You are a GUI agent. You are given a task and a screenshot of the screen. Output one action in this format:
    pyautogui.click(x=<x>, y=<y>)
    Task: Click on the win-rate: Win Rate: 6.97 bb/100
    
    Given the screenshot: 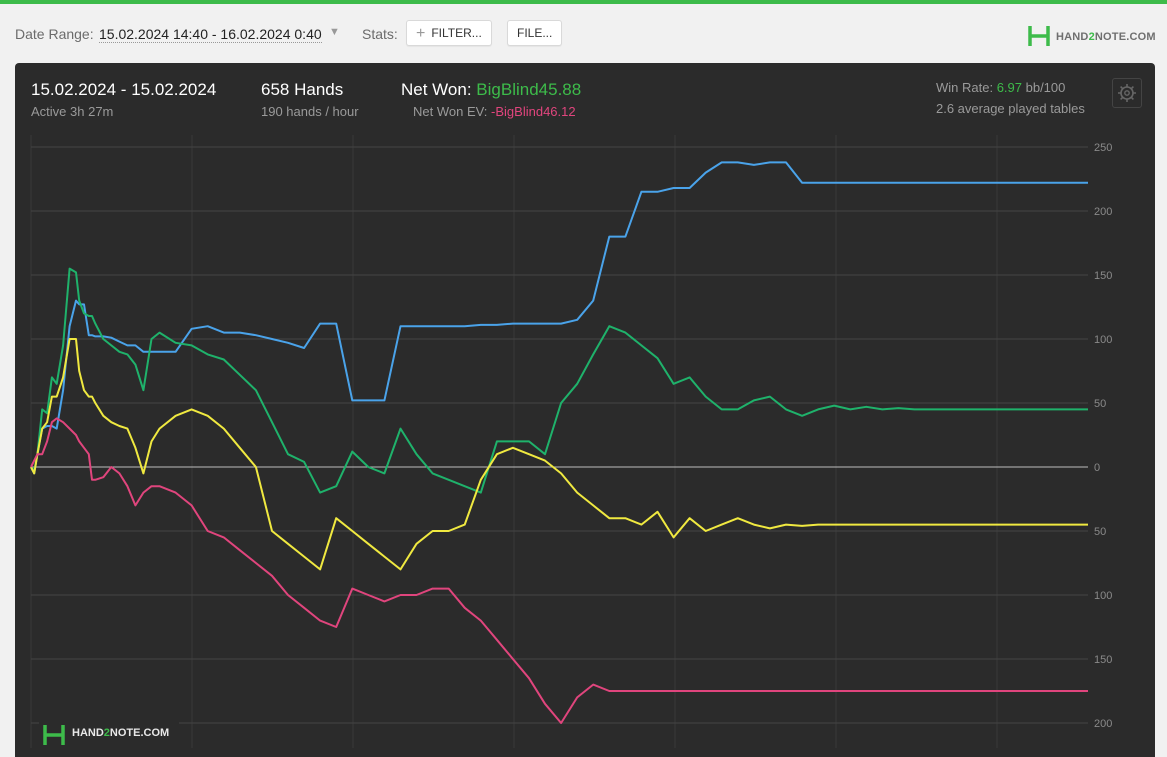 What is the action you would take?
    pyautogui.click(x=1001, y=87)
    